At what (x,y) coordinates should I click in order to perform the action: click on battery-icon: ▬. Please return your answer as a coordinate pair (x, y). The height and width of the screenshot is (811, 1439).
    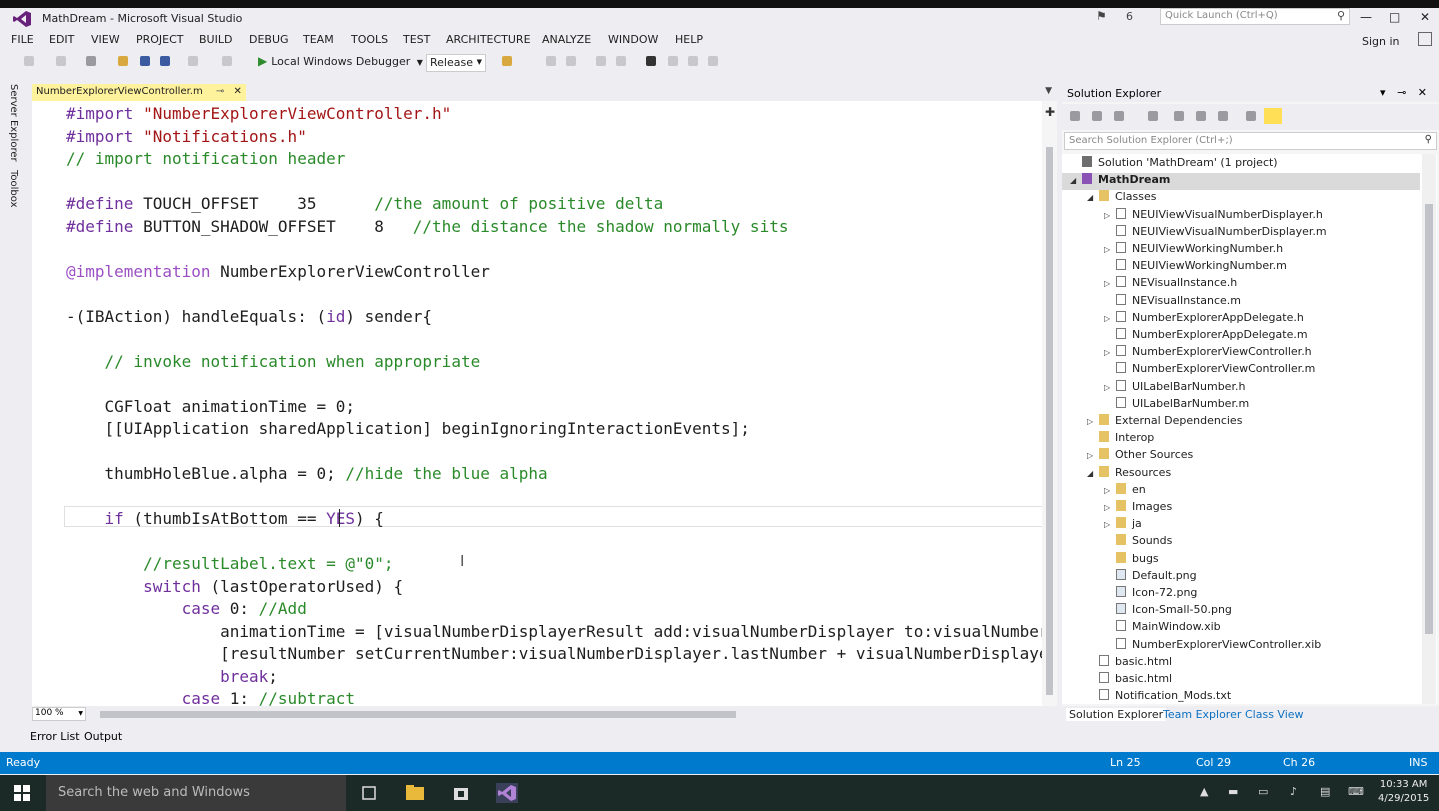
    Looking at the image, I should click on (1233, 791).